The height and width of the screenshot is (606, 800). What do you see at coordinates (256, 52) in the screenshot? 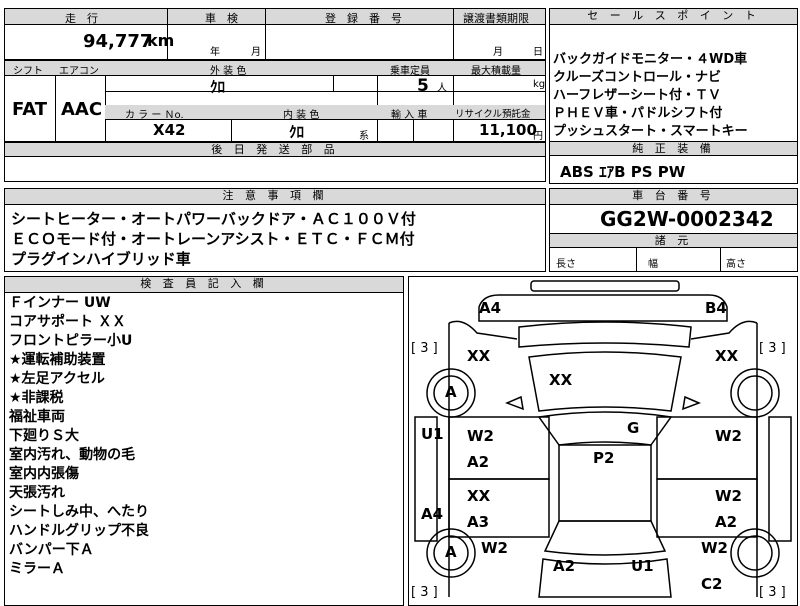
I see `inspection-month: 月` at bounding box center [256, 52].